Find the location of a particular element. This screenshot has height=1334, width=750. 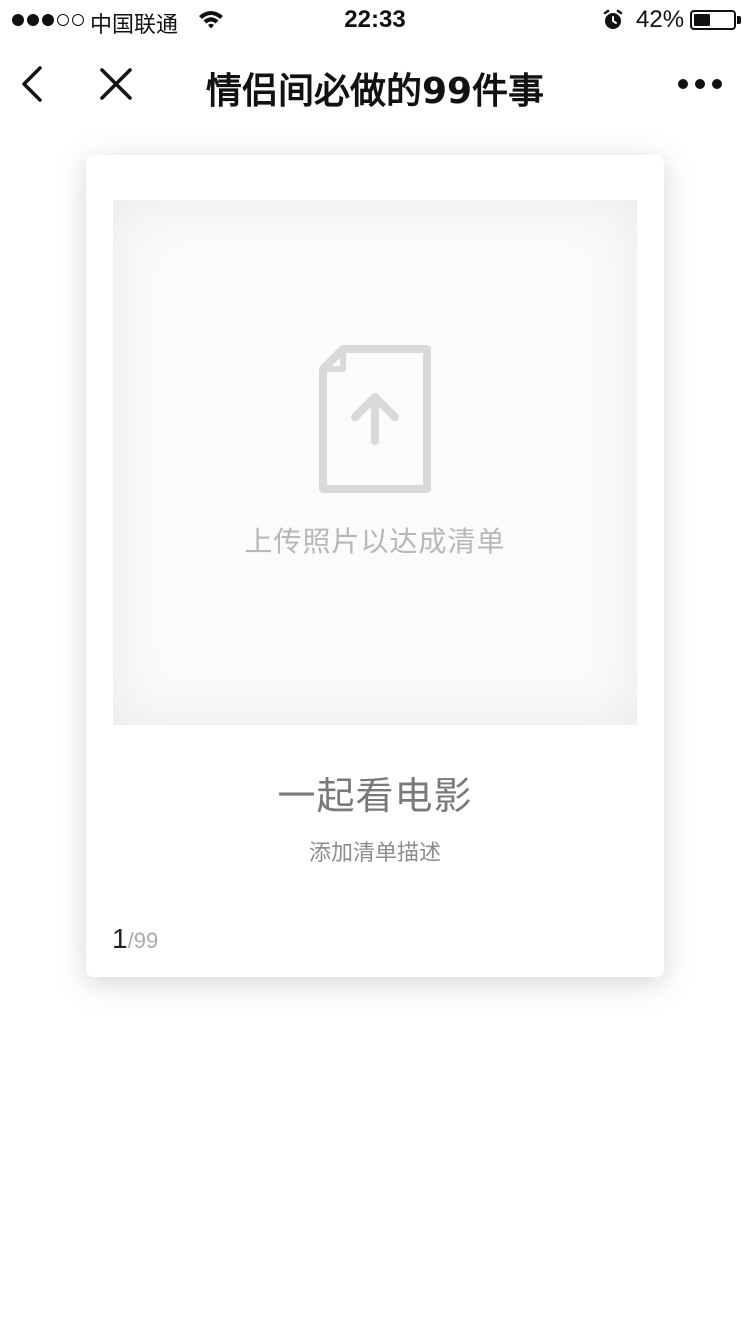

battery-tip is located at coordinates (739, 20).